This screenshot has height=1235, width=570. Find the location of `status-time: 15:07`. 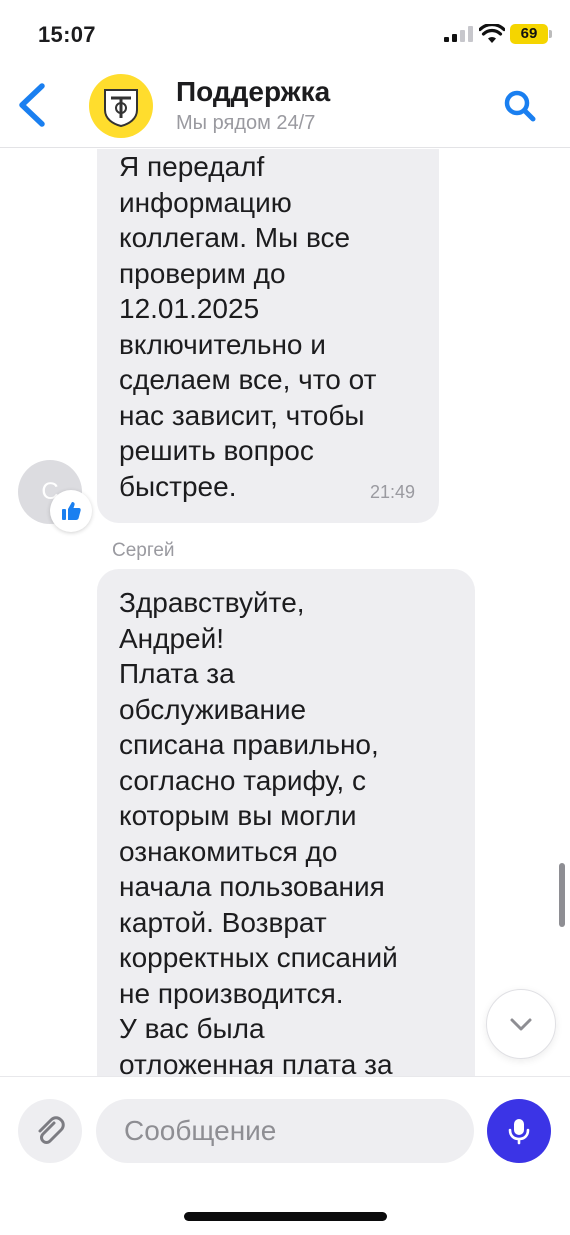

status-time: 15:07 is located at coordinates (67, 34).